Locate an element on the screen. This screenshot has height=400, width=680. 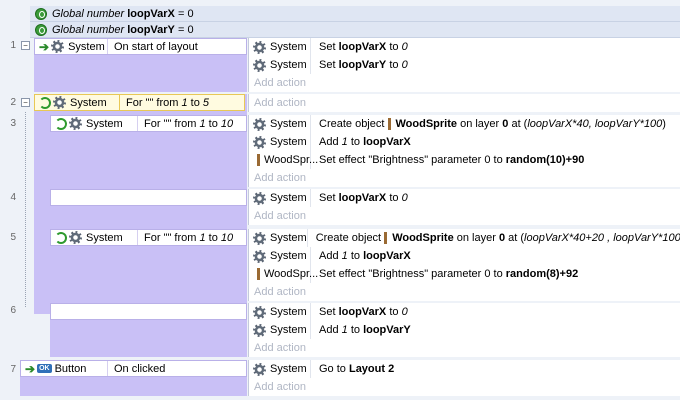
action-list: System Set loopVarX to 0 Add action is located at coordinates (464, 207).